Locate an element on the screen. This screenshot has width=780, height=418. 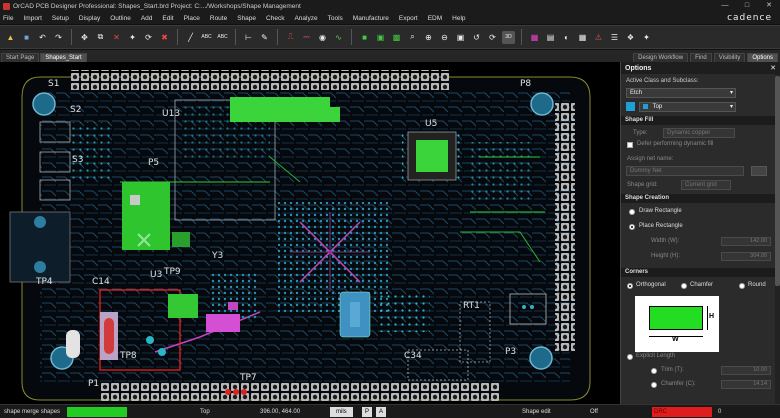
menu-tools: Tools is located at coordinates (335, 18).